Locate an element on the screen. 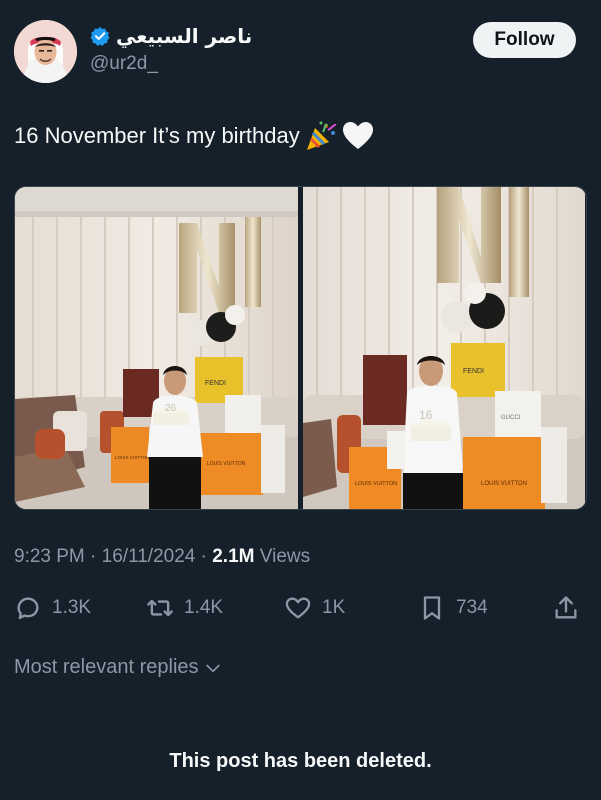 The width and height of the screenshot is (601, 800). replies-sort-dropdown: Most relevant replies is located at coordinates (118, 667).